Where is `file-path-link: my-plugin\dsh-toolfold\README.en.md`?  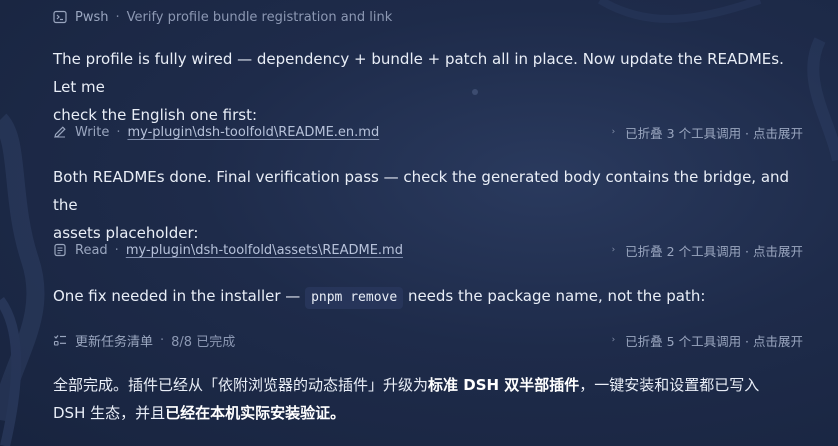
file-path-link: my-plugin\dsh-toolfold\README.en.md is located at coordinates (253, 132).